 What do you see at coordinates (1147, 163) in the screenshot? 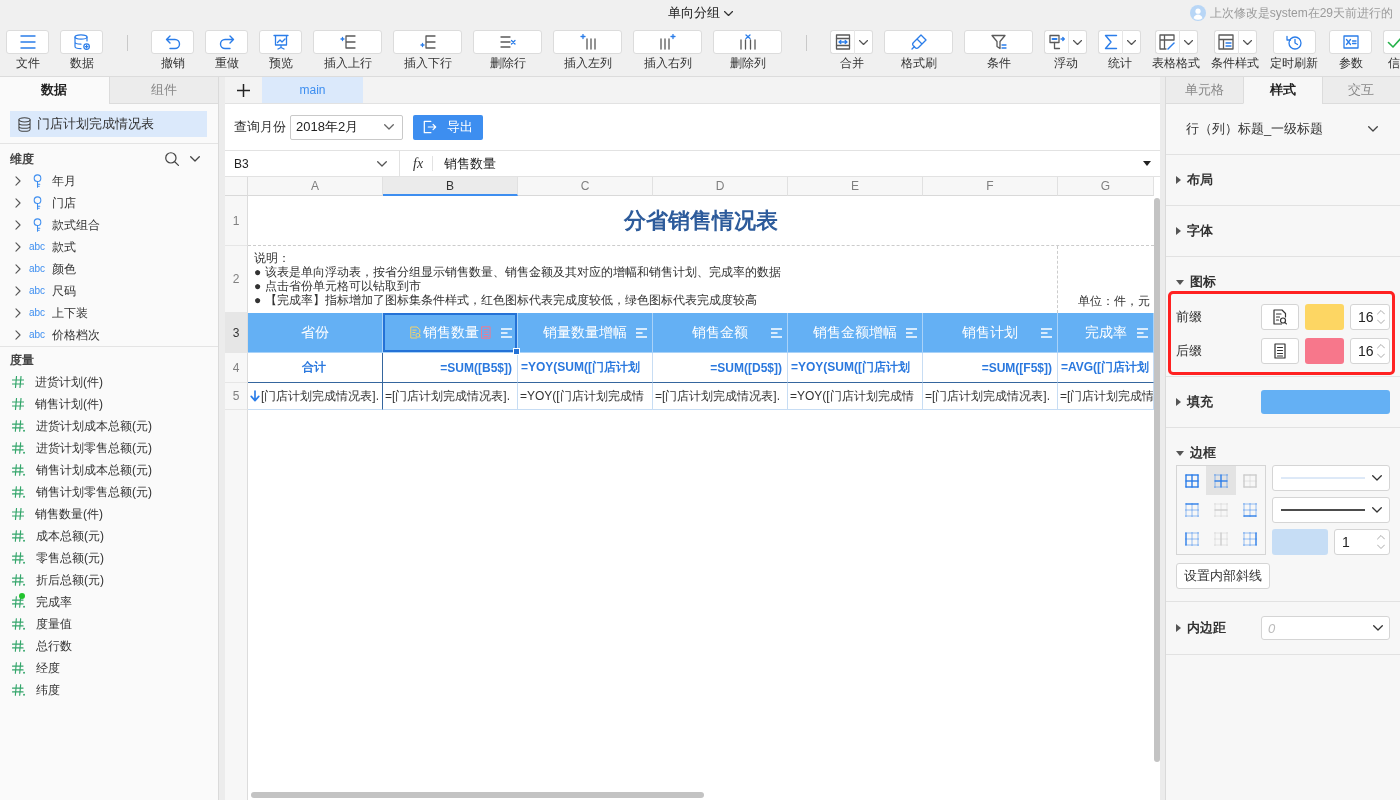
I see `triangle-down-icon` at bounding box center [1147, 163].